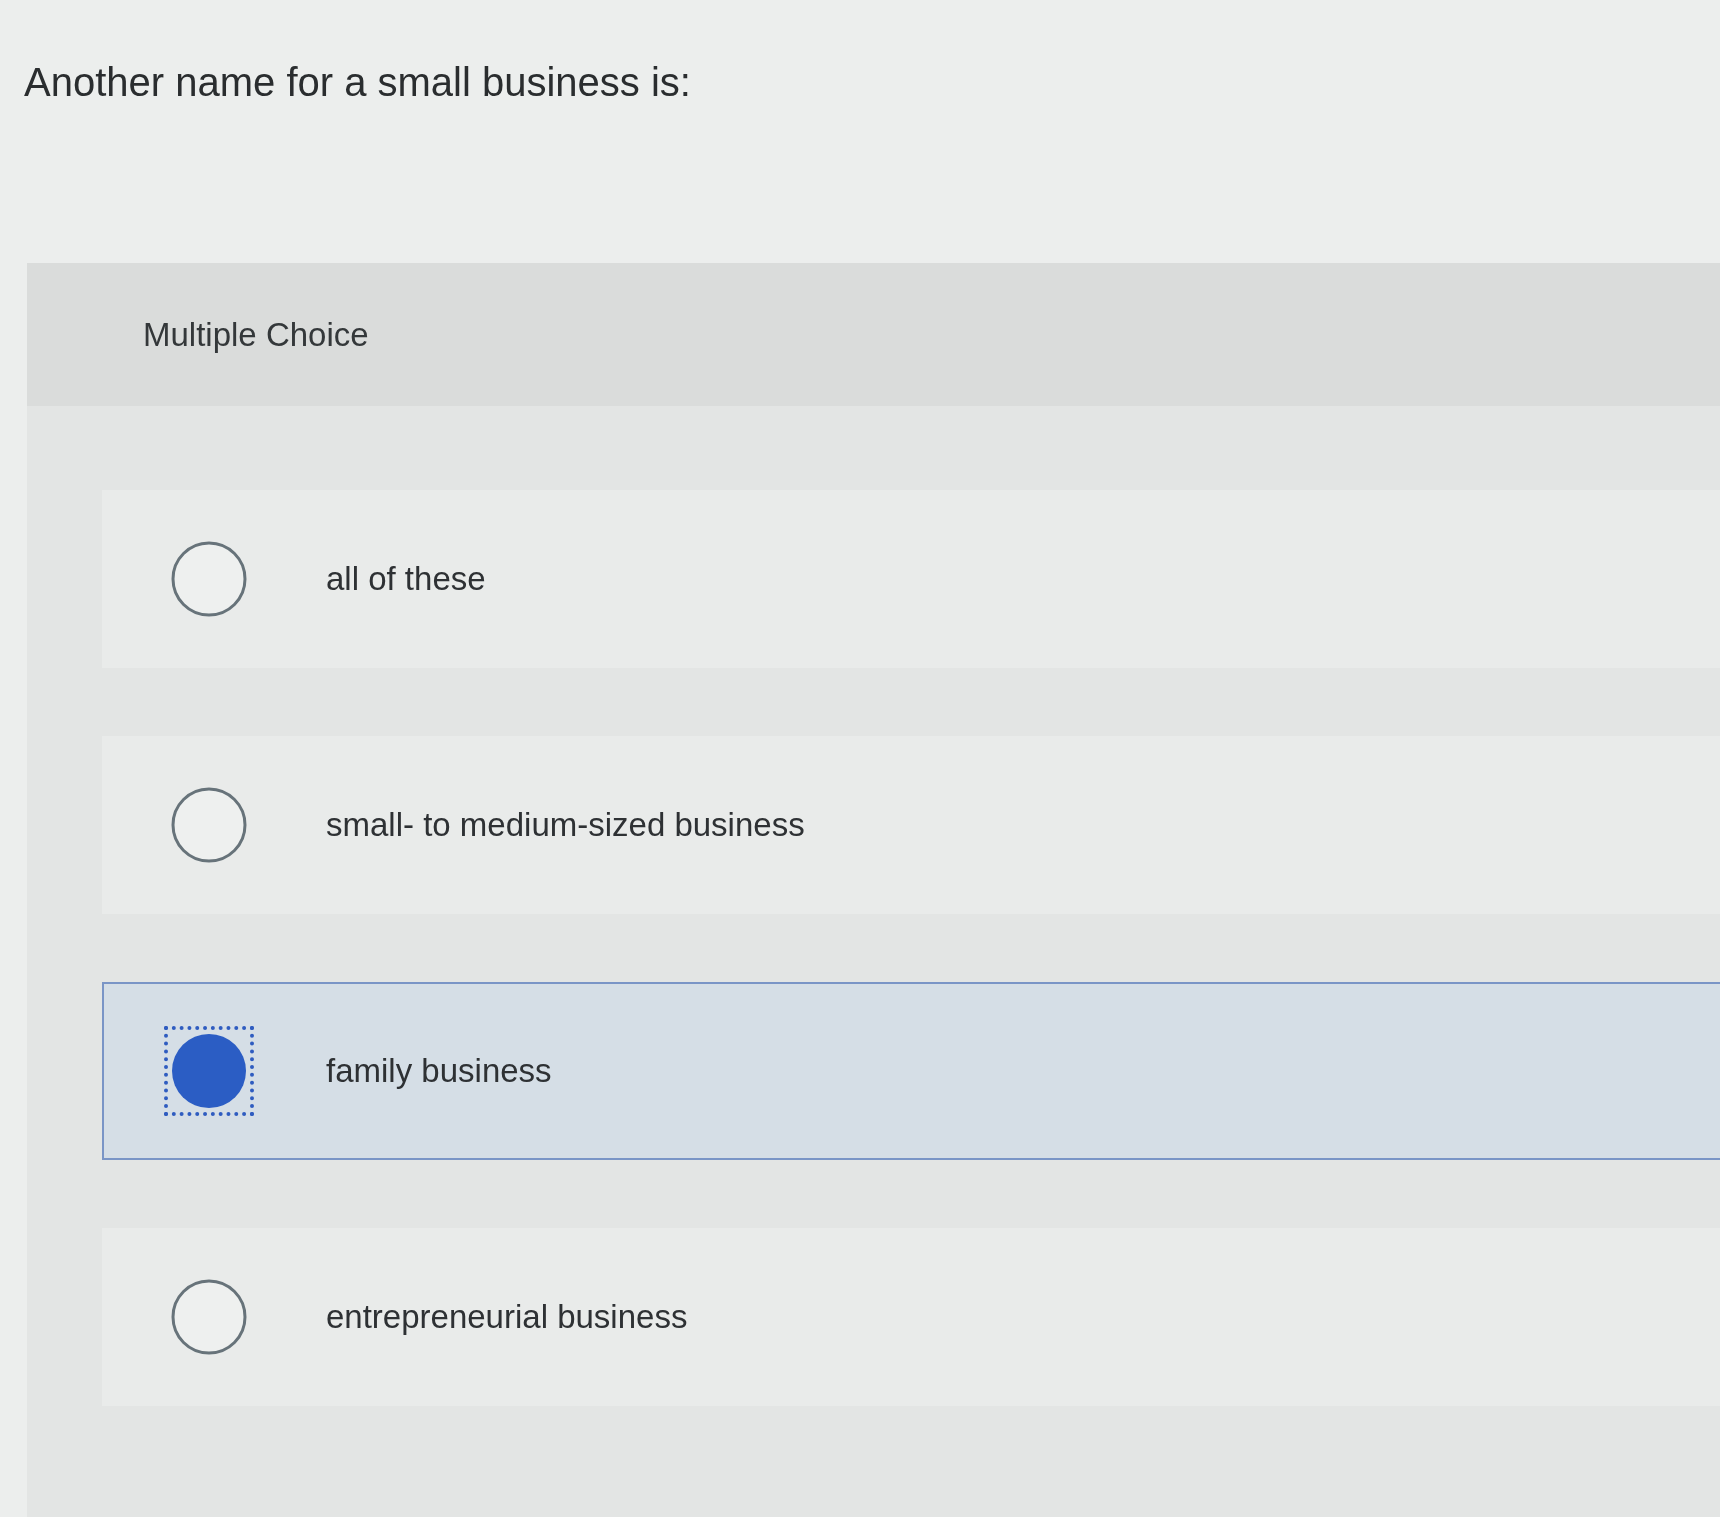 The width and height of the screenshot is (1720, 1517). Describe the element at coordinates (911, 825) in the screenshot. I see `answer-option: small- to medium-sized business` at that location.